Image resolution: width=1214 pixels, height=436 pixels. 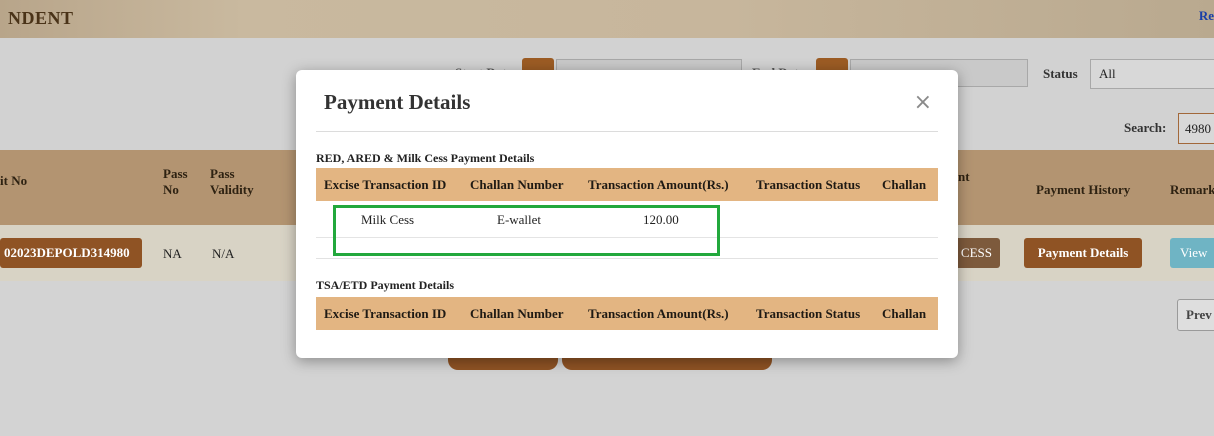 What do you see at coordinates (1192, 189) in the screenshot?
I see `th-remarks: Remark` at bounding box center [1192, 189].